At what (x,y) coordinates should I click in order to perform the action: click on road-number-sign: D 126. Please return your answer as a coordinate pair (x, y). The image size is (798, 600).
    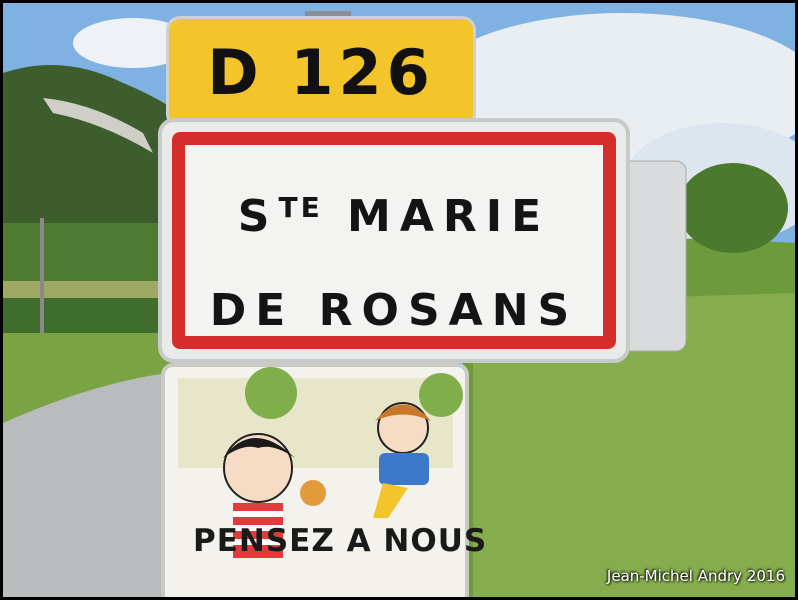
    Looking at the image, I should click on (321, 72).